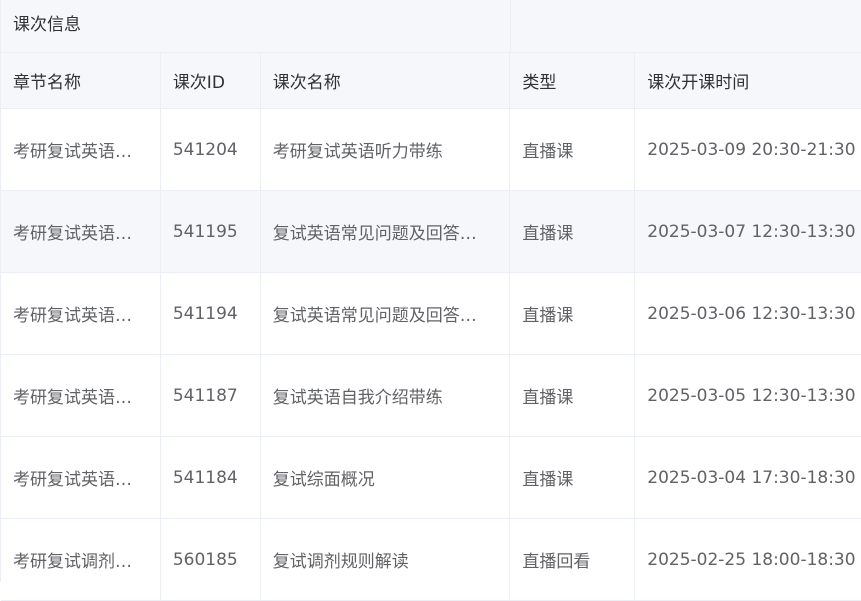 The image size is (861, 601). I want to click on cell-start-time: 2025-03-05 12:30-13:30, so click(751, 395).